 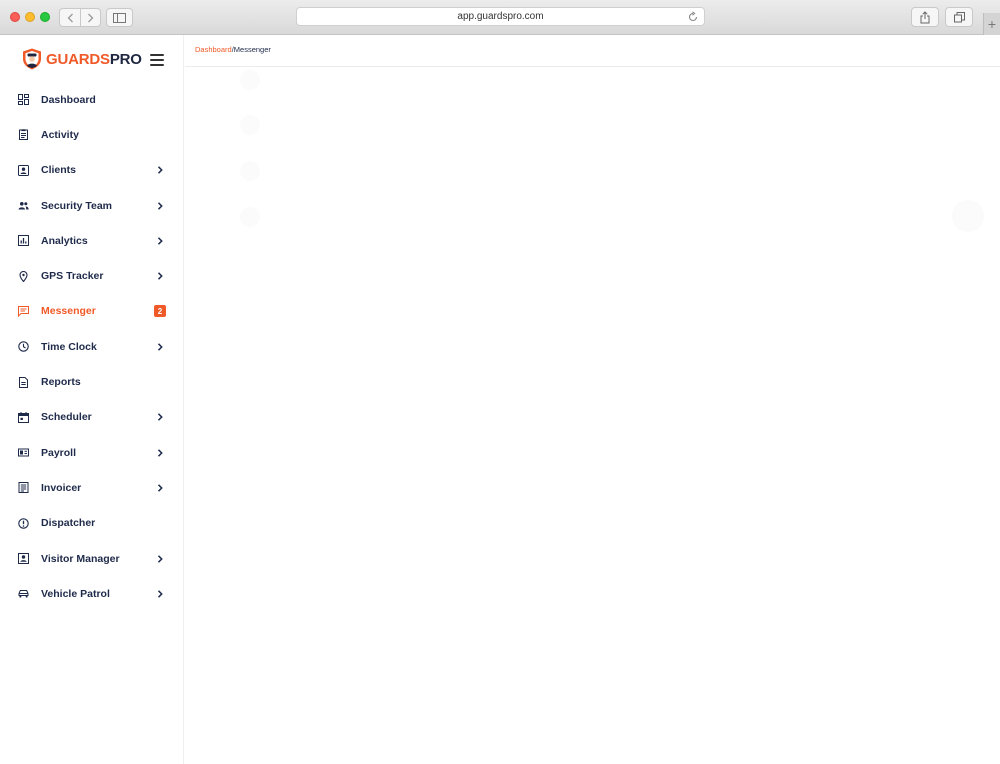 I want to click on back-button, so click(x=69, y=17).